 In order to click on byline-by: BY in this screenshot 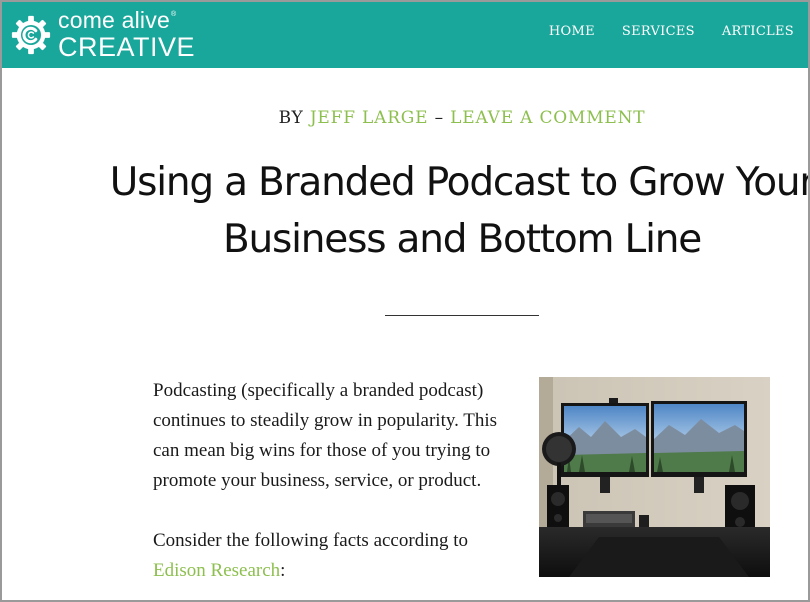, I will do `click(291, 118)`.